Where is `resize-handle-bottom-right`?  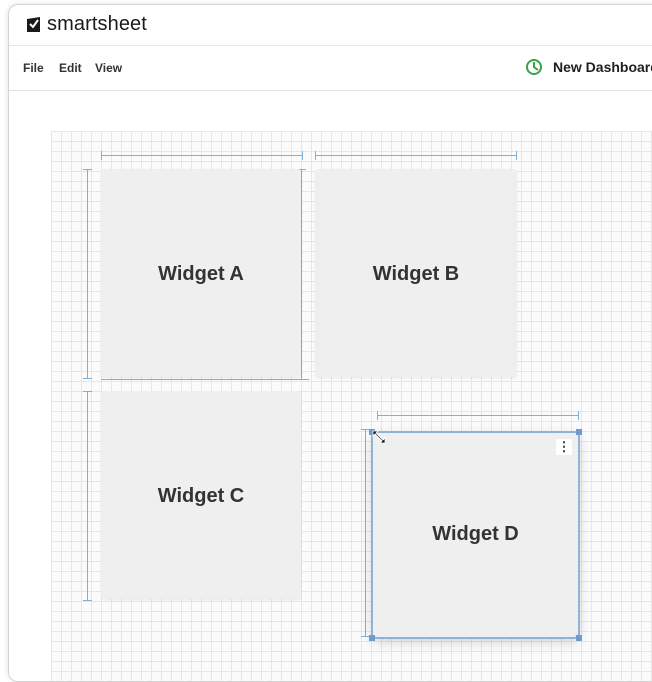 resize-handle-bottom-right is located at coordinates (579, 638).